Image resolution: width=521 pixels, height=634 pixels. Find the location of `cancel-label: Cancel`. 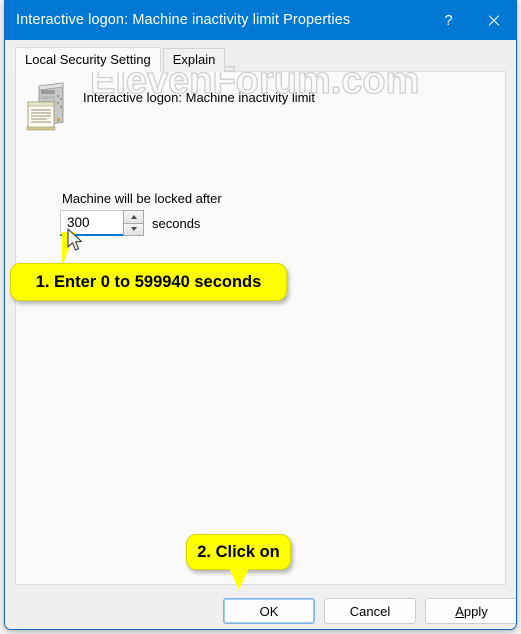

cancel-label: Cancel is located at coordinates (370, 611).